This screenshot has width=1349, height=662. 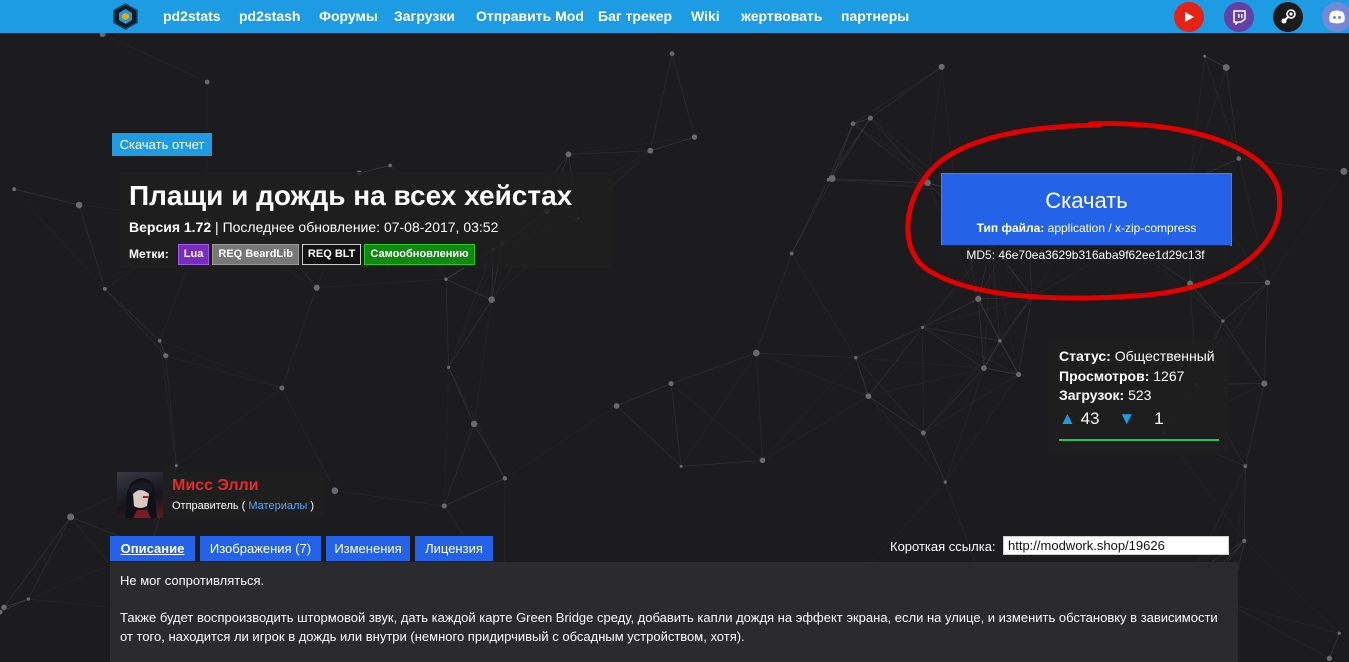 What do you see at coordinates (192, 580) in the screenshot?
I see `description-line-1: Не мог сопротивляться.` at bounding box center [192, 580].